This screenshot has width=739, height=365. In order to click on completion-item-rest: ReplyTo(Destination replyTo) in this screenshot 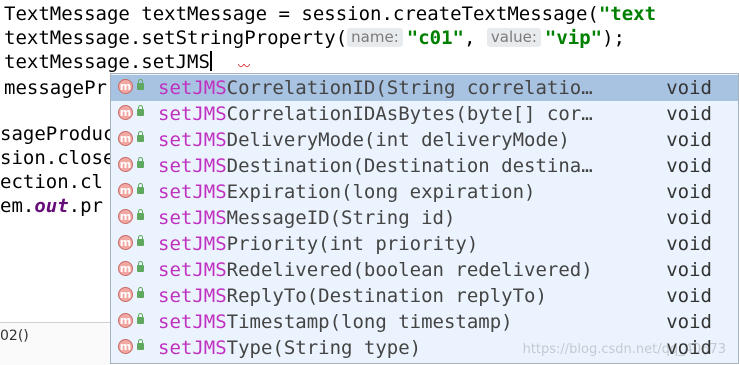, I will do `click(386, 296)`.